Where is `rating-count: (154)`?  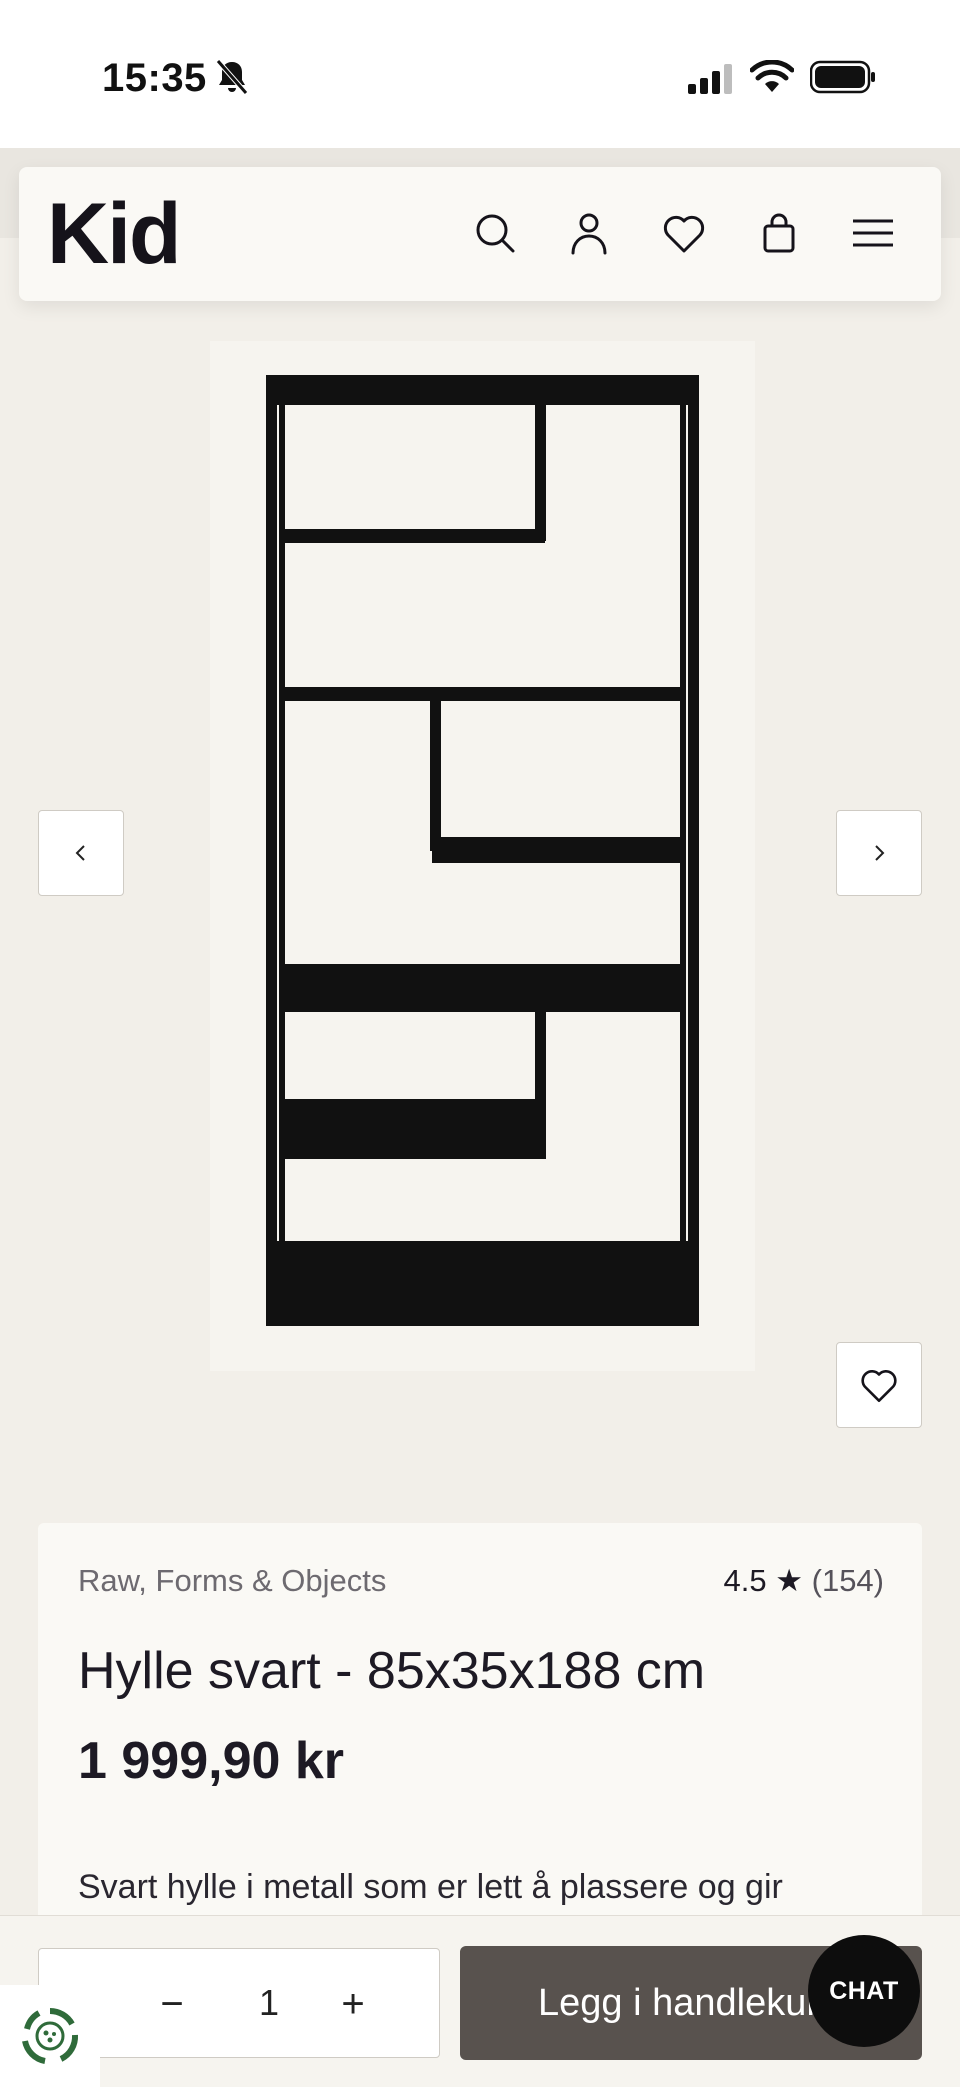
rating-count: (154) is located at coordinates (847, 1580).